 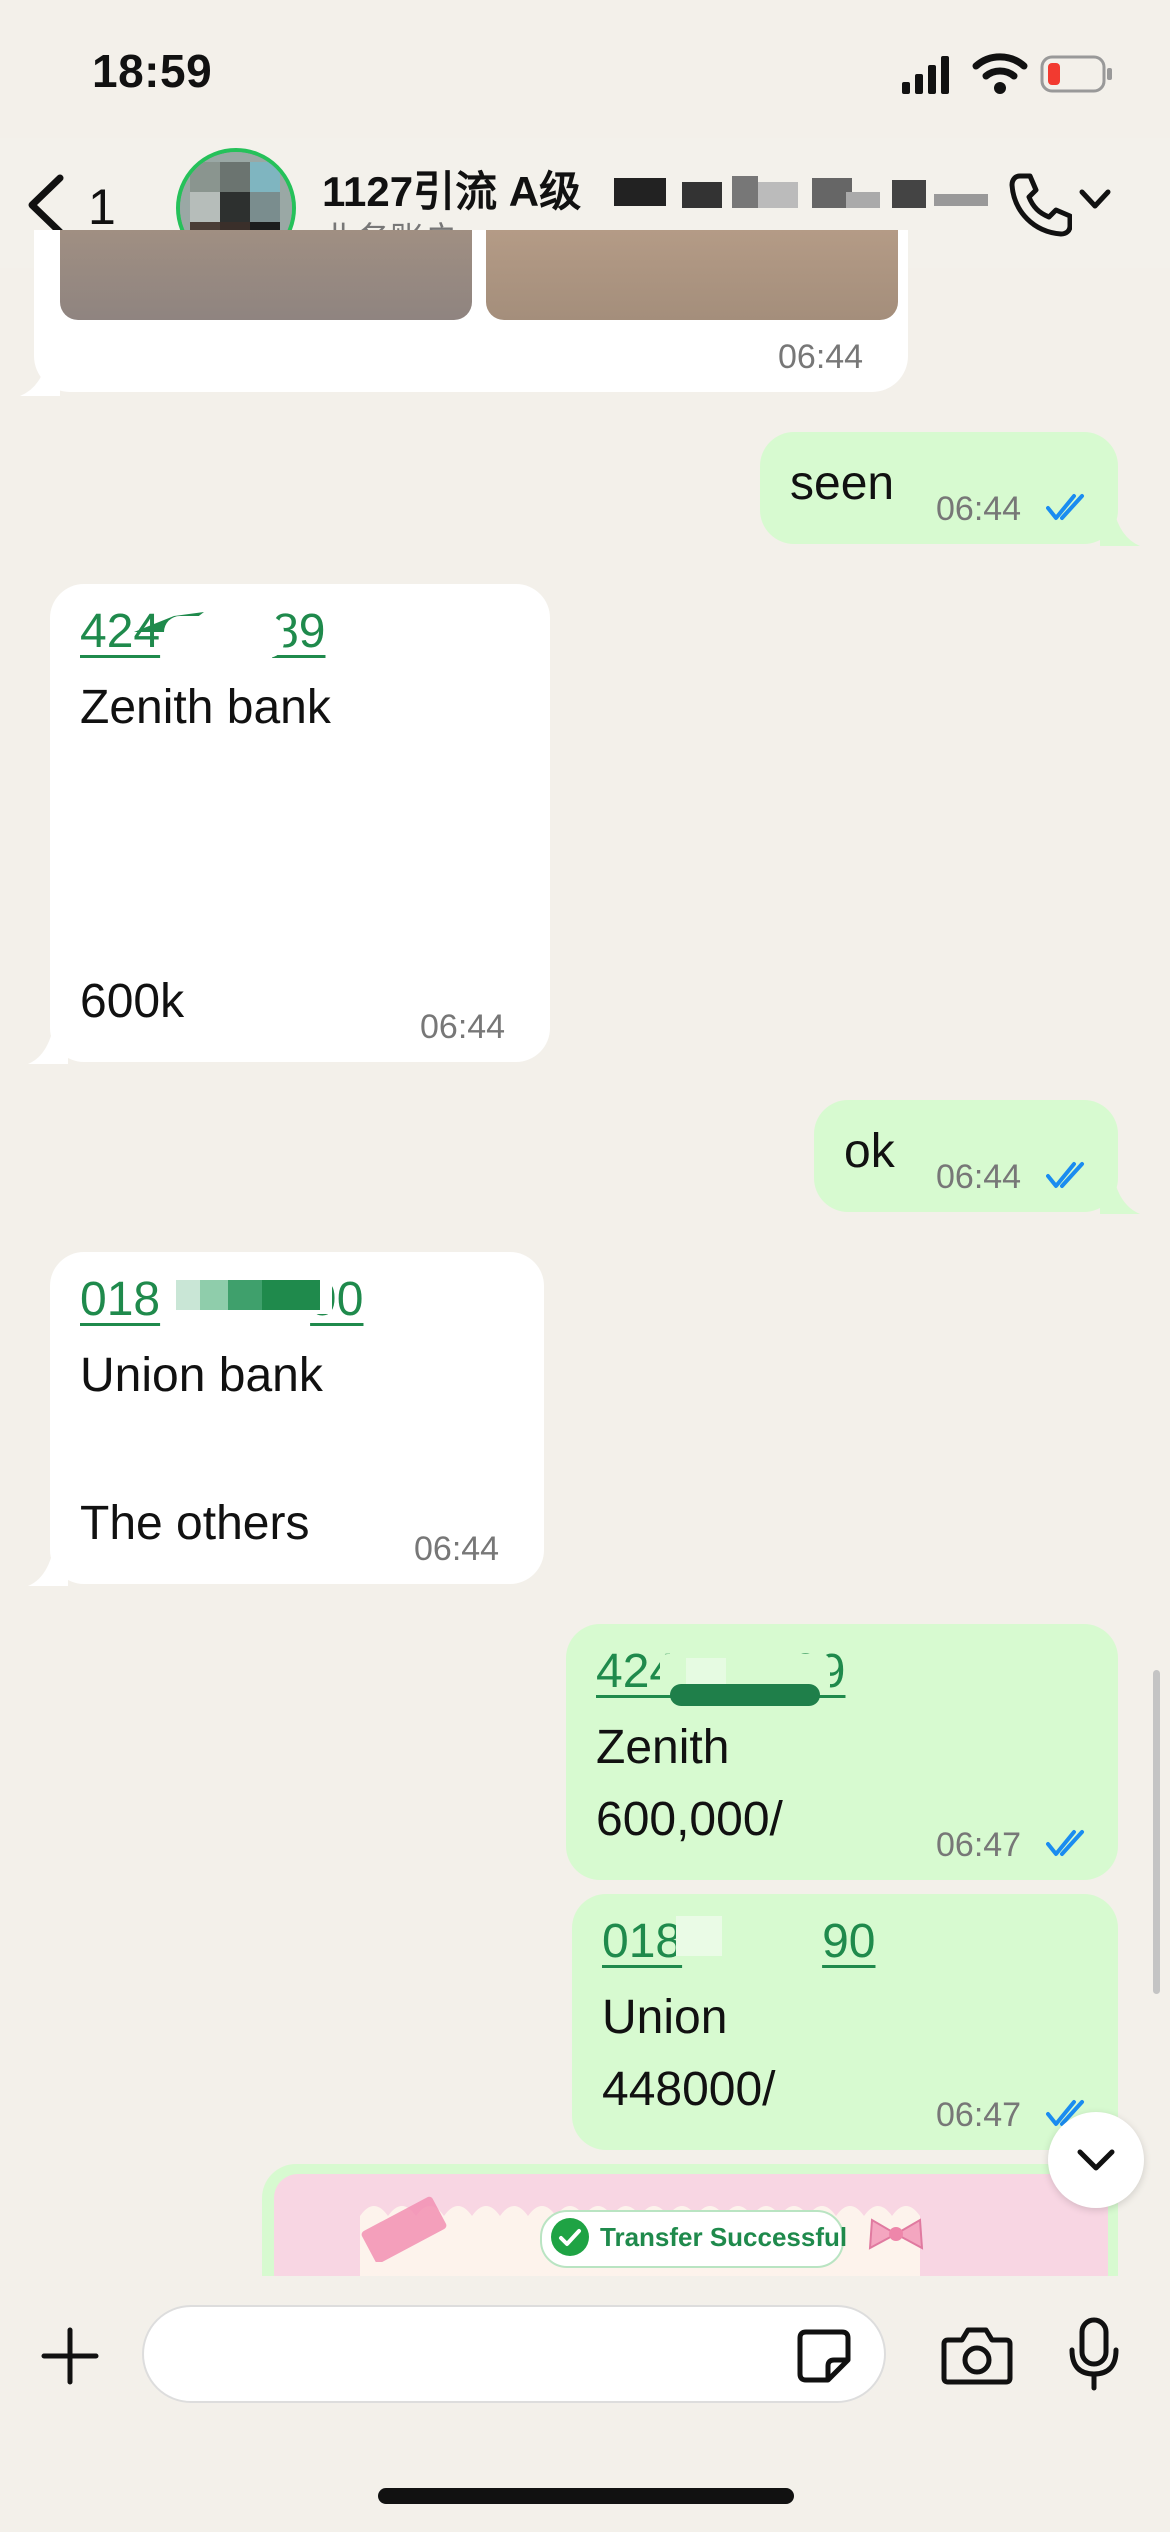 What do you see at coordinates (205, 707) in the screenshot?
I see `message-text: Zenith bank` at bounding box center [205, 707].